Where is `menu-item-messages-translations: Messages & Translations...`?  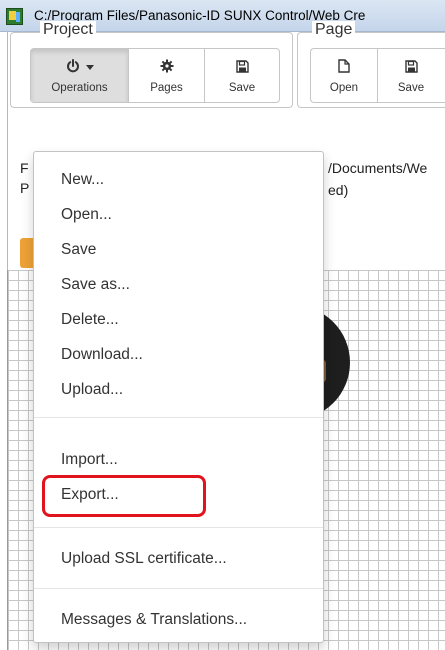 menu-item-messages-translations: Messages & Translations... is located at coordinates (178, 620).